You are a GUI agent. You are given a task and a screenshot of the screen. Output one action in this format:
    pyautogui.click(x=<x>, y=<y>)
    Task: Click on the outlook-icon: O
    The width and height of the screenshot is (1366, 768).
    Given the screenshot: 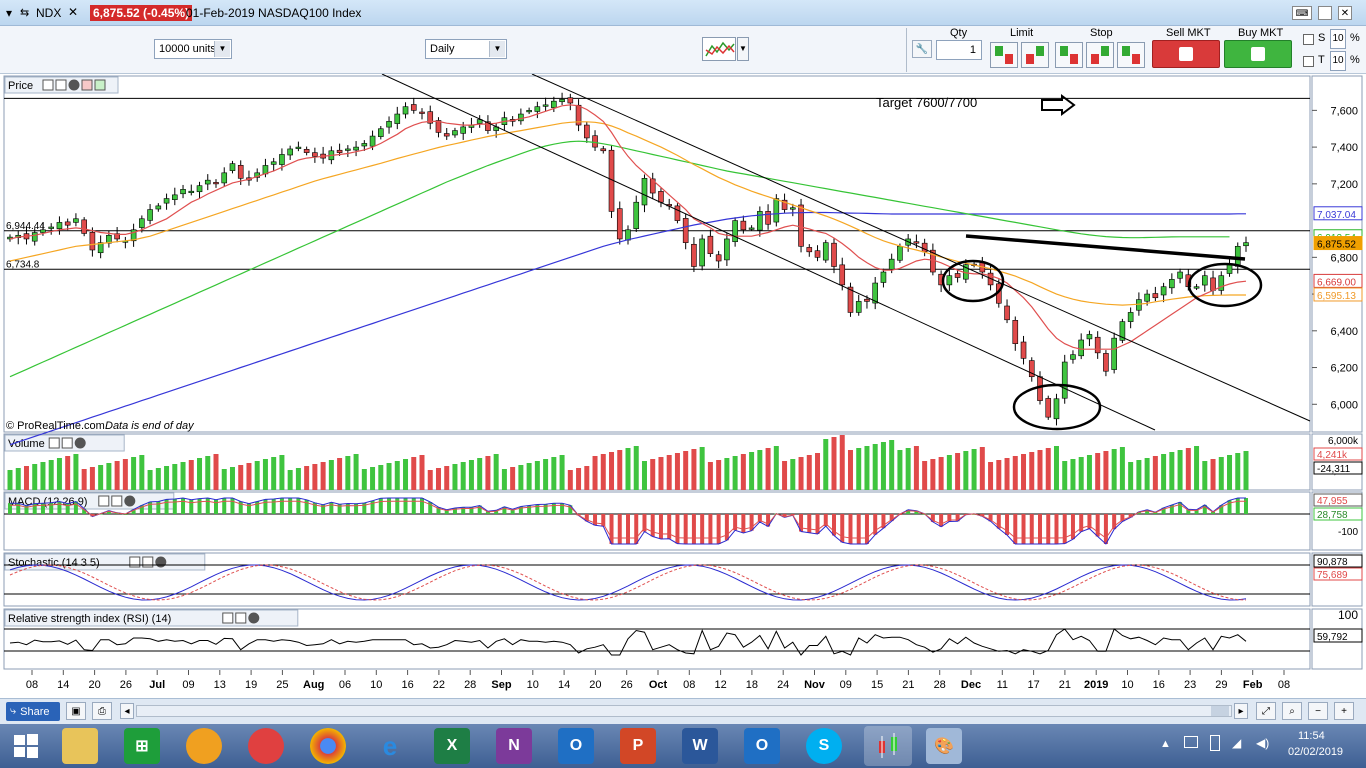 What is the action you would take?
    pyautogui.click(x=576, y=746)
    